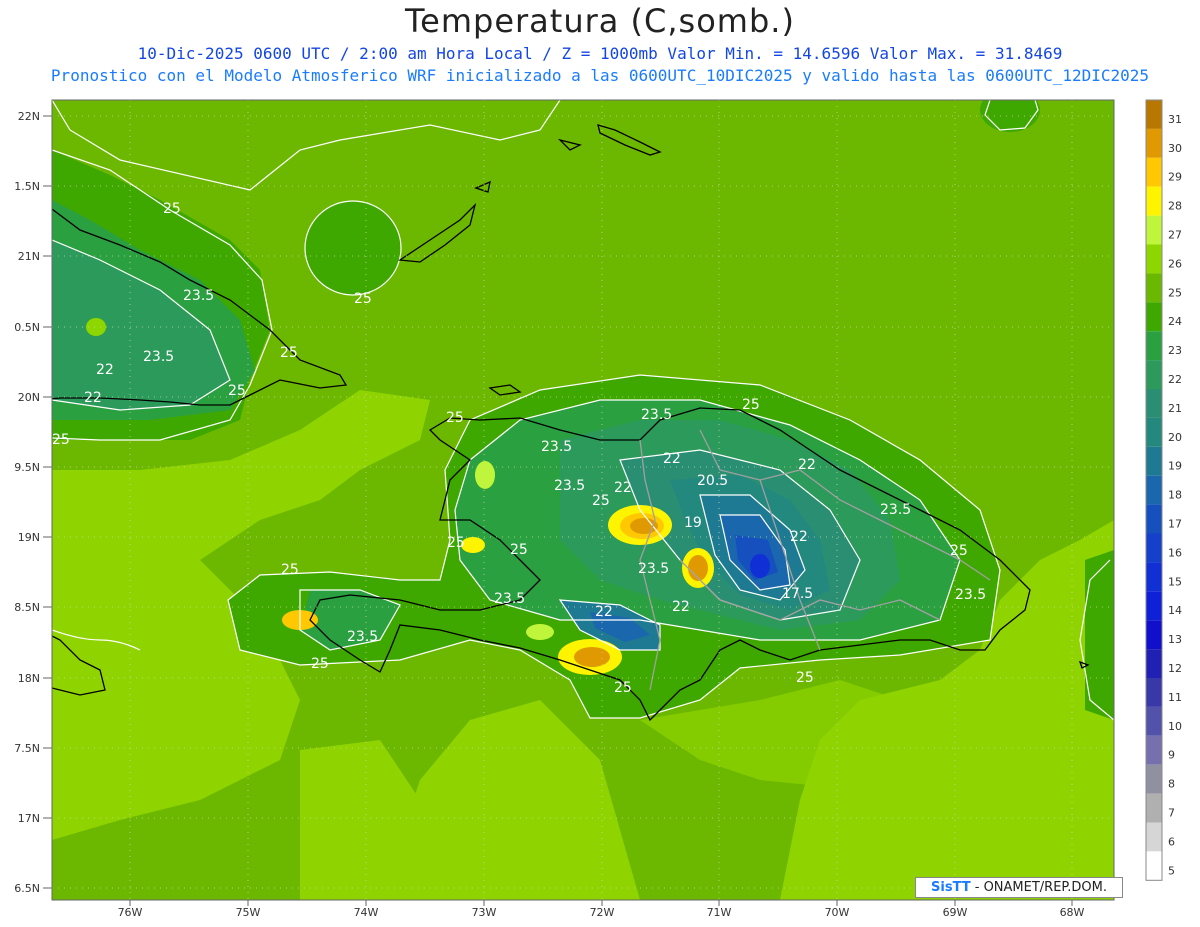 Image resolution: width=1200 pixels, height=927 pixels. Describe the element at coordinates (1175, 263) in the screenshot. I see `colorbar-label: 26` at that location.